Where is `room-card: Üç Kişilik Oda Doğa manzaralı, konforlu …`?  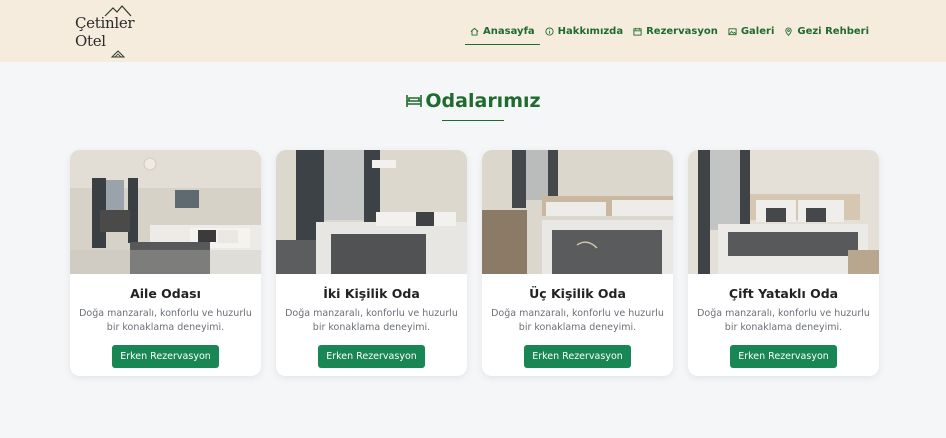
room-card: Üç Kişilik Oda Doğa manzaralı, konforlu … is located at coordinates (577, 263).